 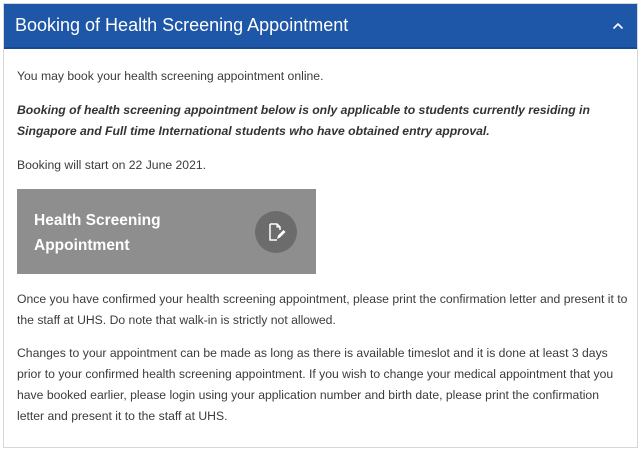 I want to click on panel-header: Booking of Health Screening Appointment, so click(x=320, y=26).